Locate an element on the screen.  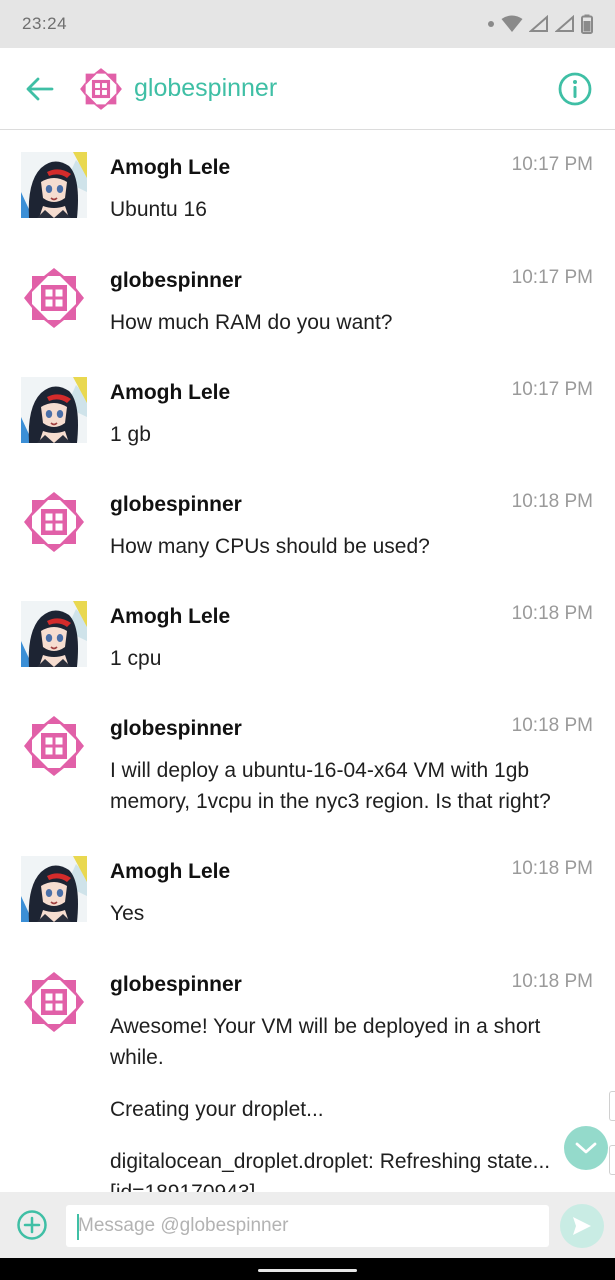
status-bar: 23:24 is located at coordinates (307, 24).